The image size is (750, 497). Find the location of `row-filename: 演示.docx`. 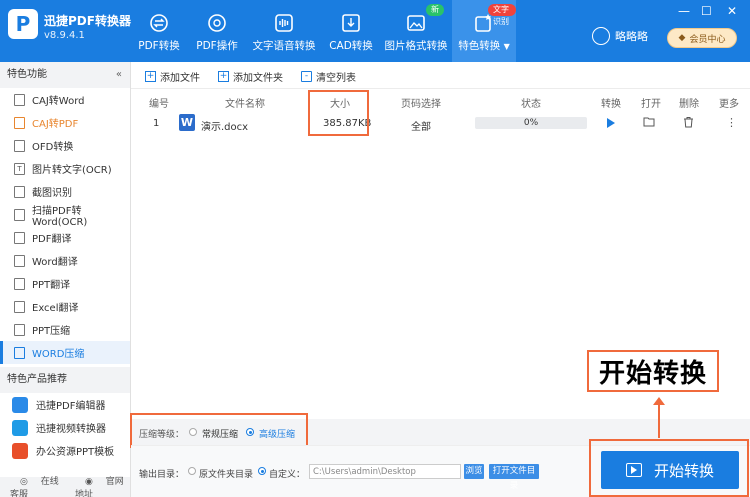

row-filename: 演示.docx is located at coordinates (225, 127).